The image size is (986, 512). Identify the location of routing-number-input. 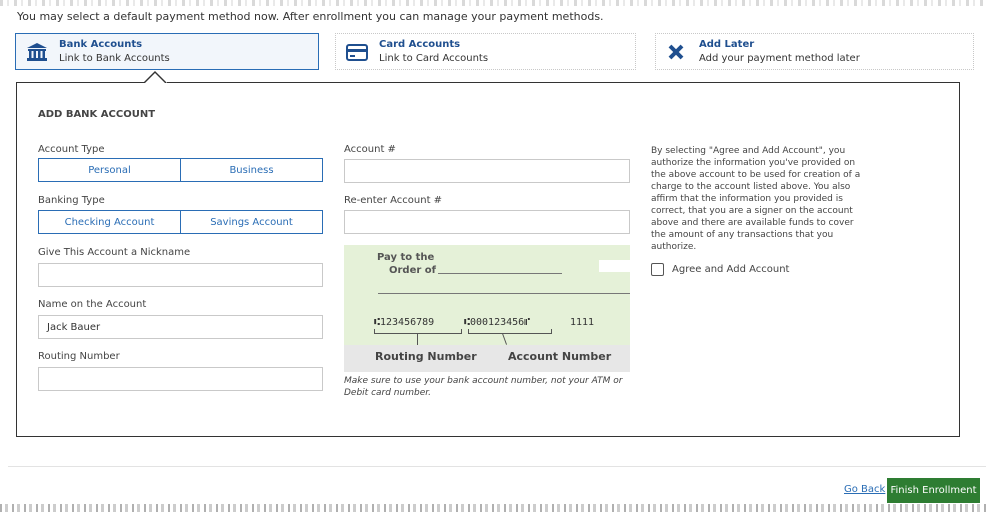
(180, 379).